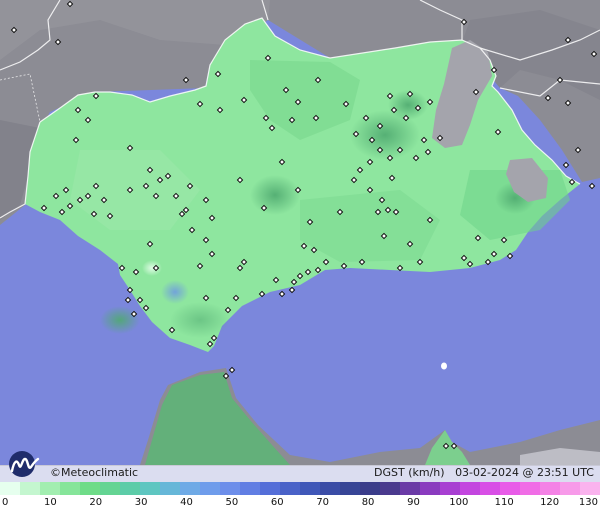 The image size is (600, 517). I want to click on credit-label: ©Meteoclimatic, so click(94, 473).